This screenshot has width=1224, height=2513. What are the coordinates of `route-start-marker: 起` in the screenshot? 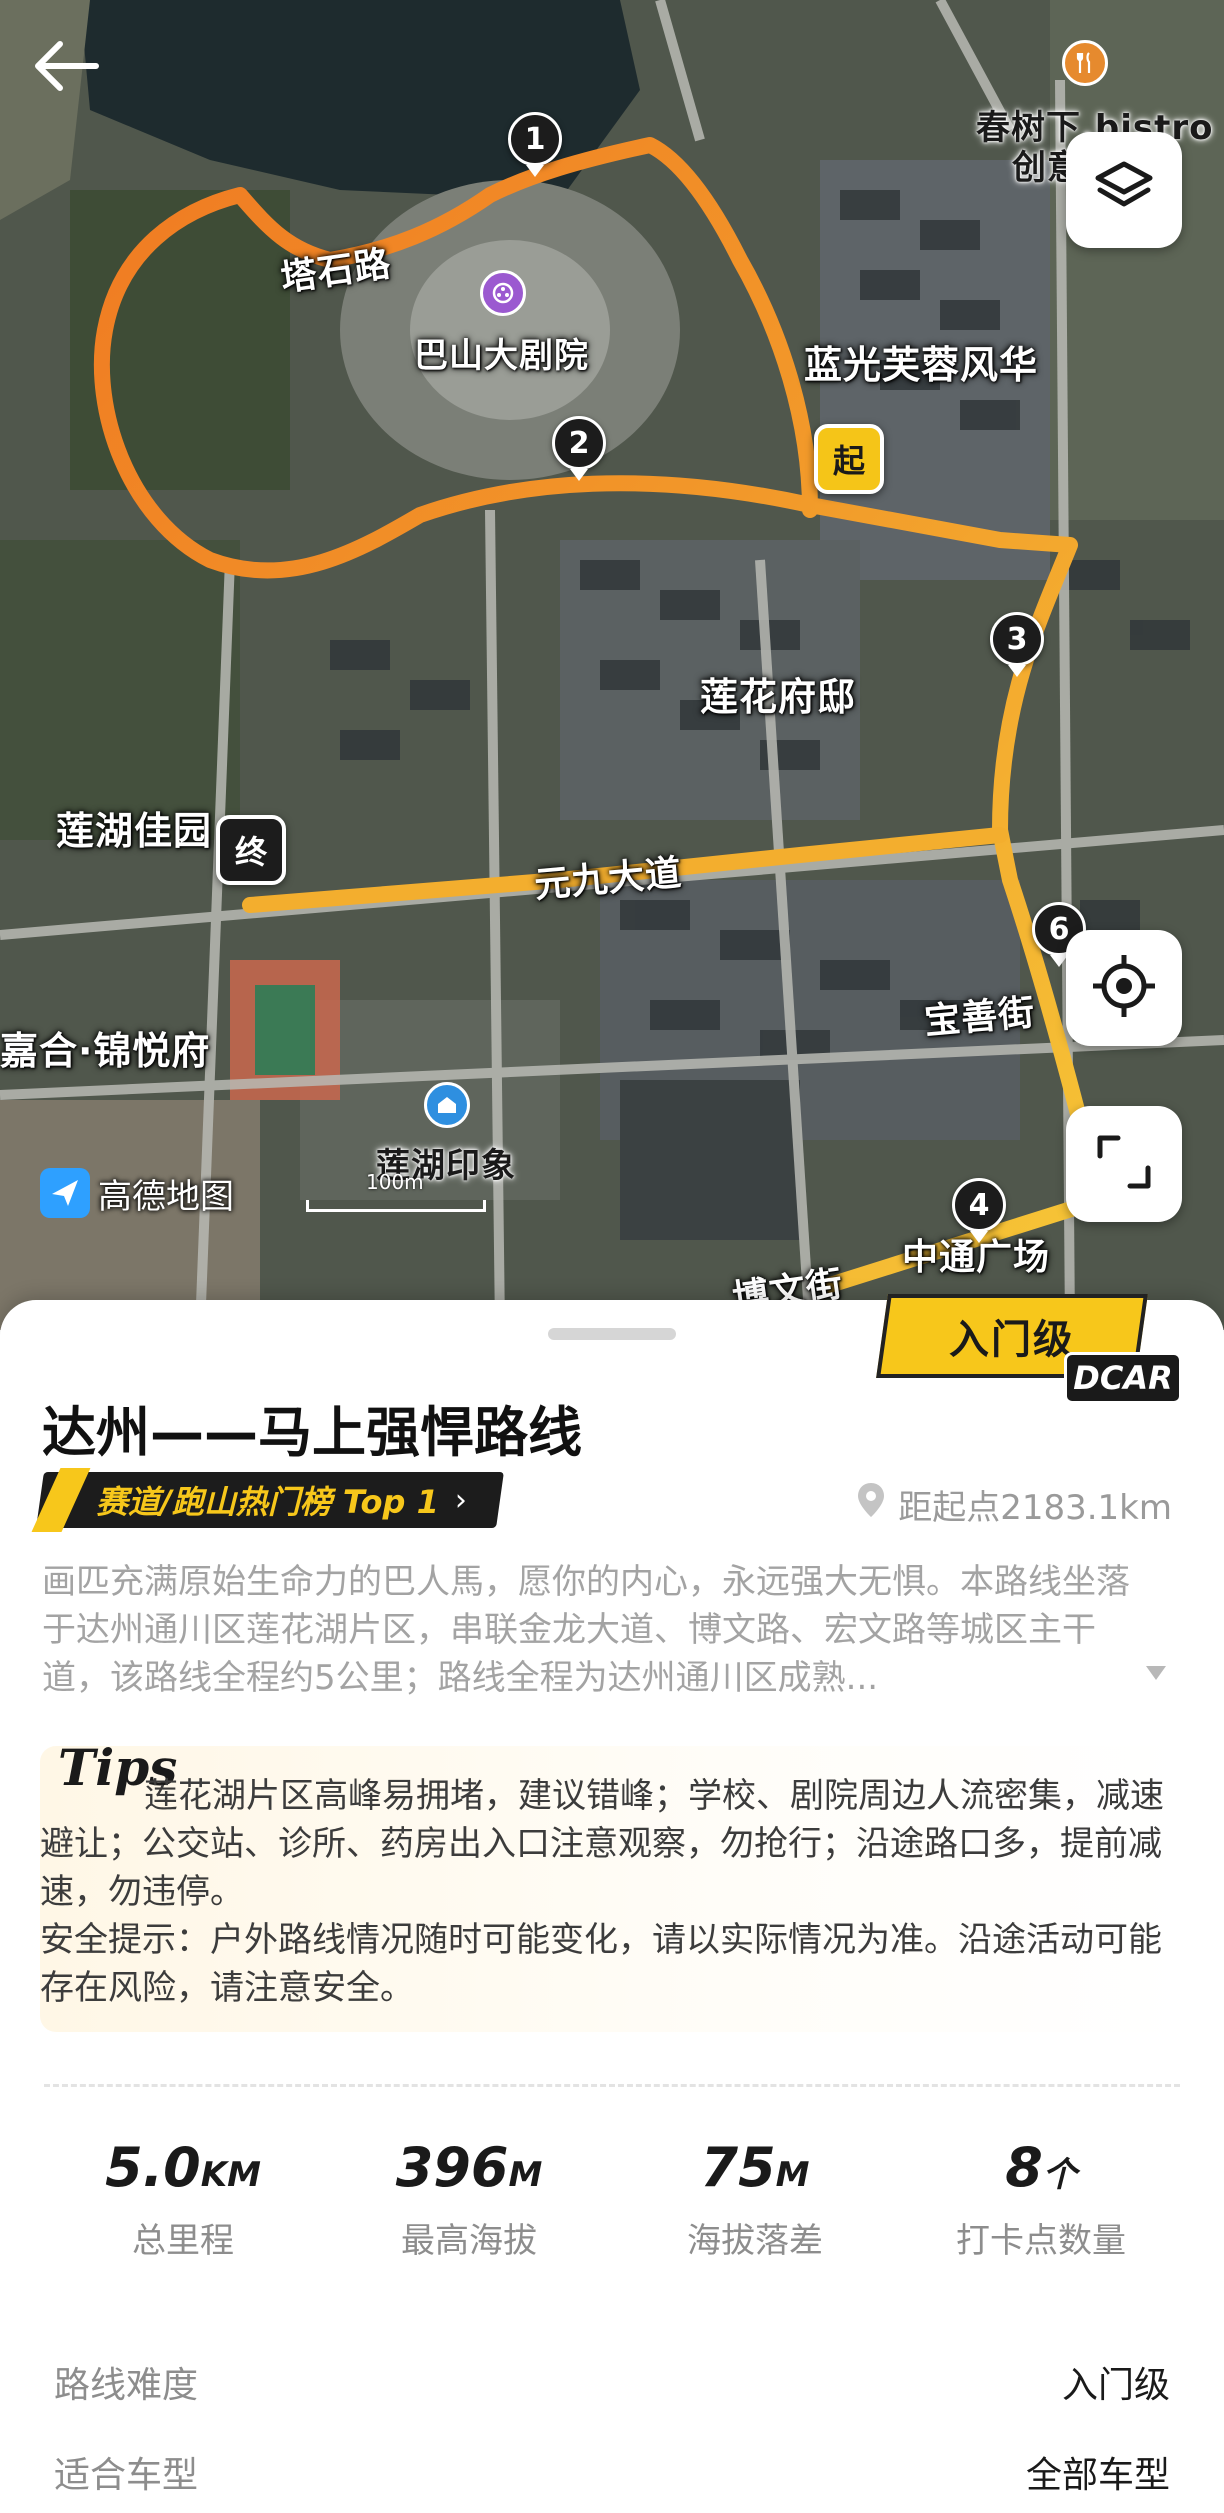 It's located at (849, 459).